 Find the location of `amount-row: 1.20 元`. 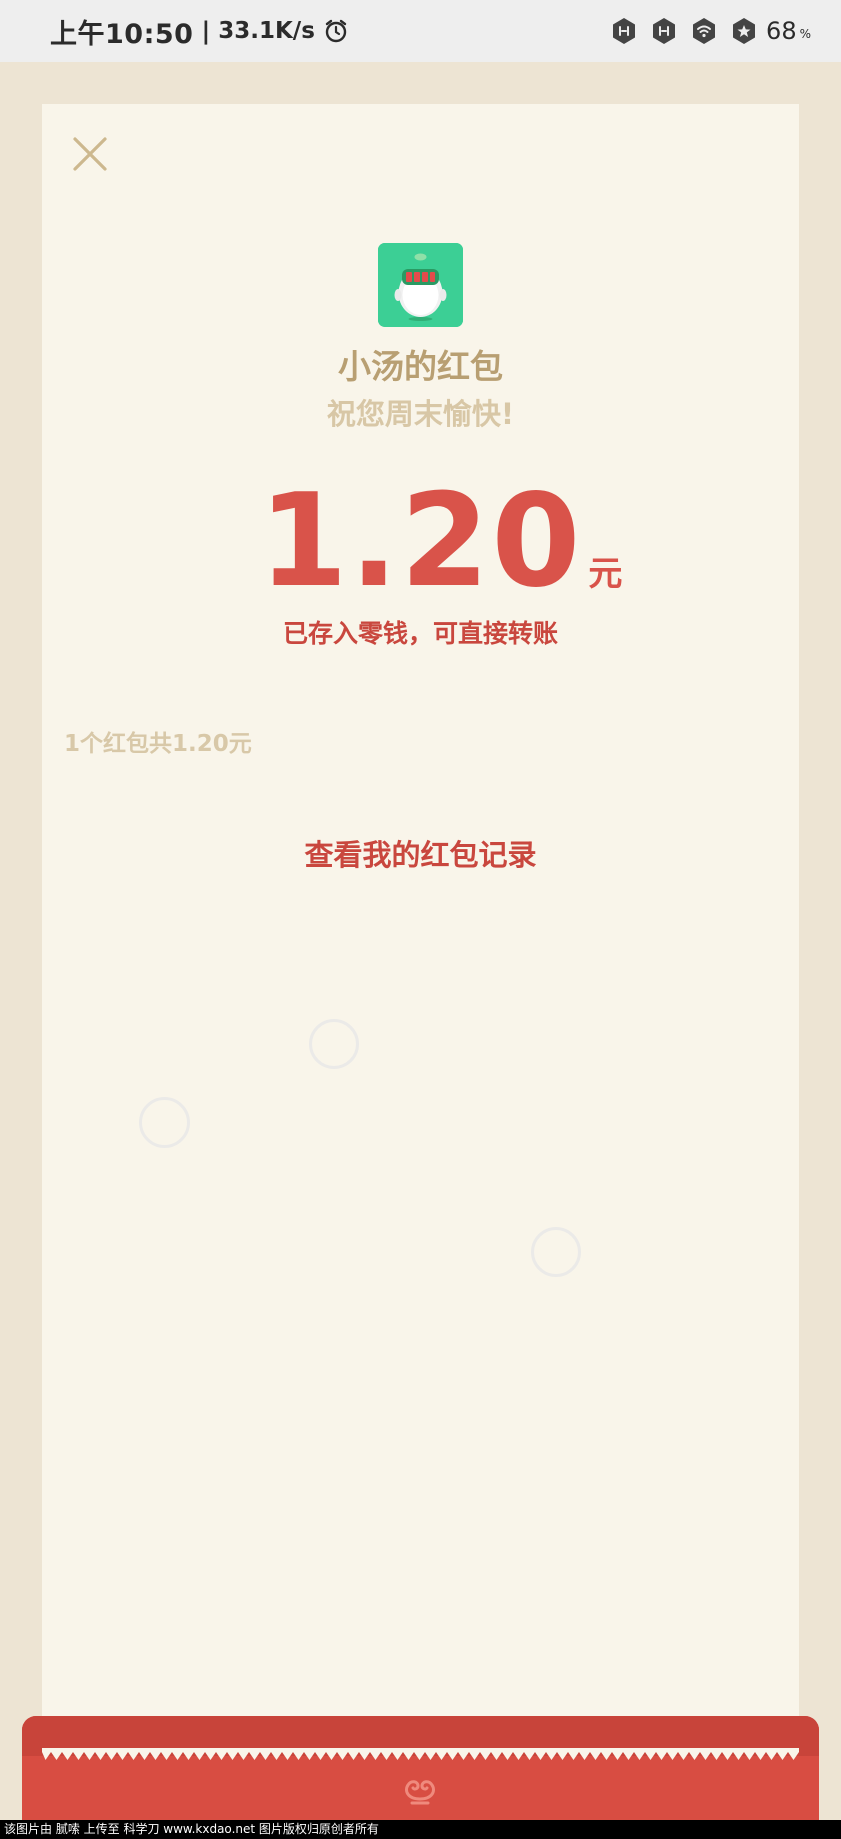

amount-row: 1.20 元 is located at coordinates (420, 542).